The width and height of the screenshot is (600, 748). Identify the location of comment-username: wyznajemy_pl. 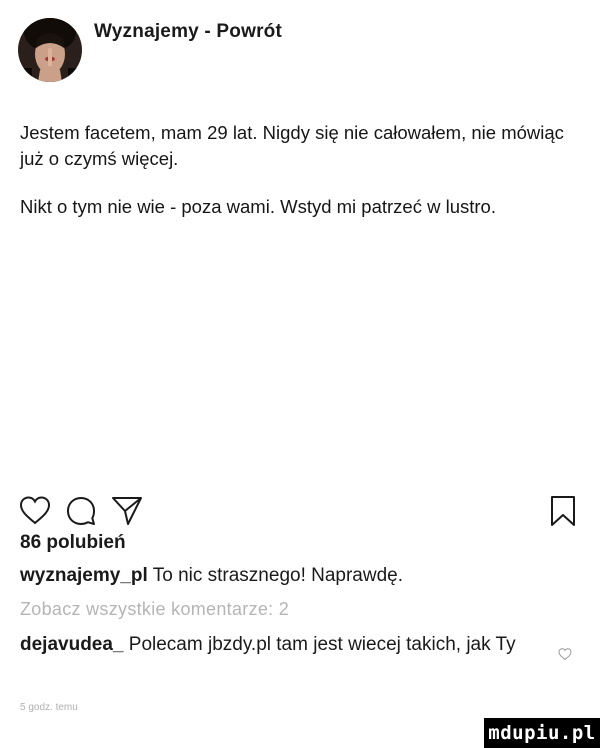
(84, 575).